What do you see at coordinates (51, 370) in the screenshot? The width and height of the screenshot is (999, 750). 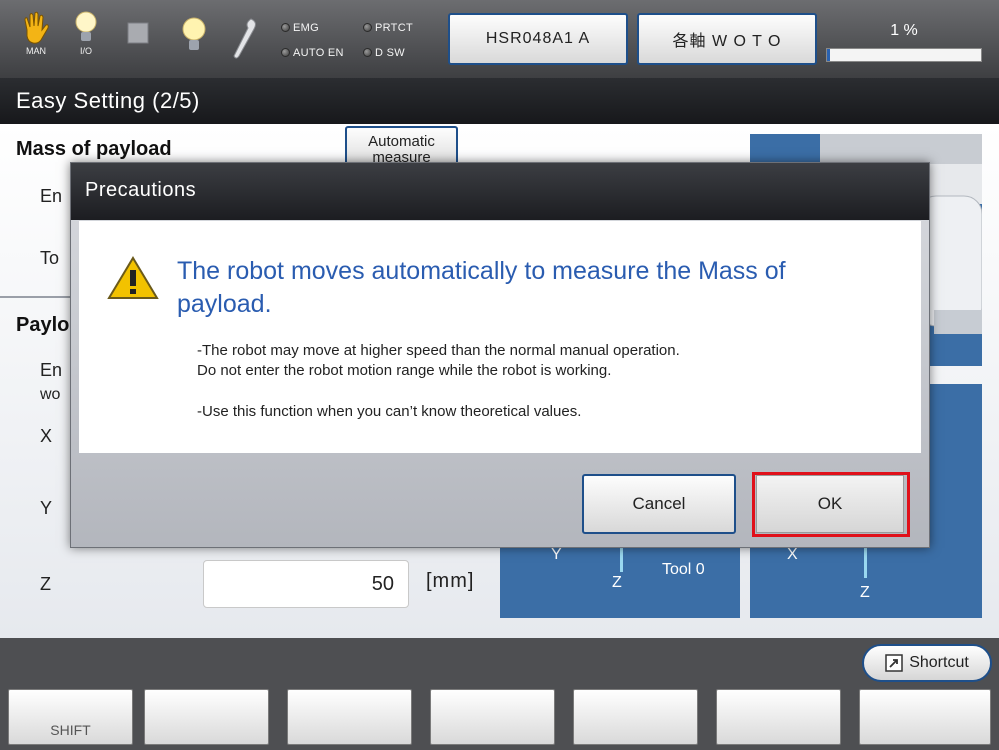 I see `payload-row-label: En` at bounding box center [51, 370].